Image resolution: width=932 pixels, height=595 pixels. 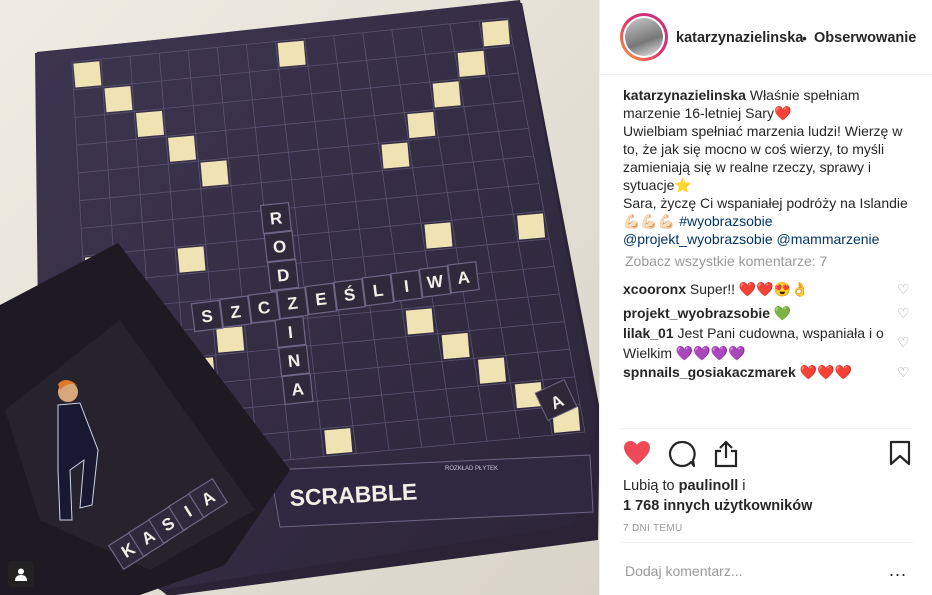 What do you see at coordinates (742, 486) in the screenshot?
I see `likes-mid: i` at bounding box center [742, 486].